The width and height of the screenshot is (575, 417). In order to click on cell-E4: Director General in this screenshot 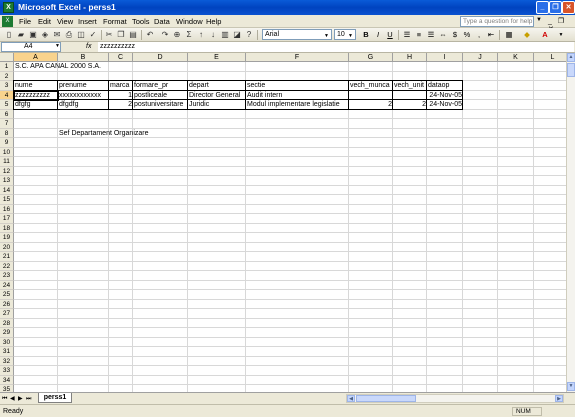, I will do `click(217, 96)`.